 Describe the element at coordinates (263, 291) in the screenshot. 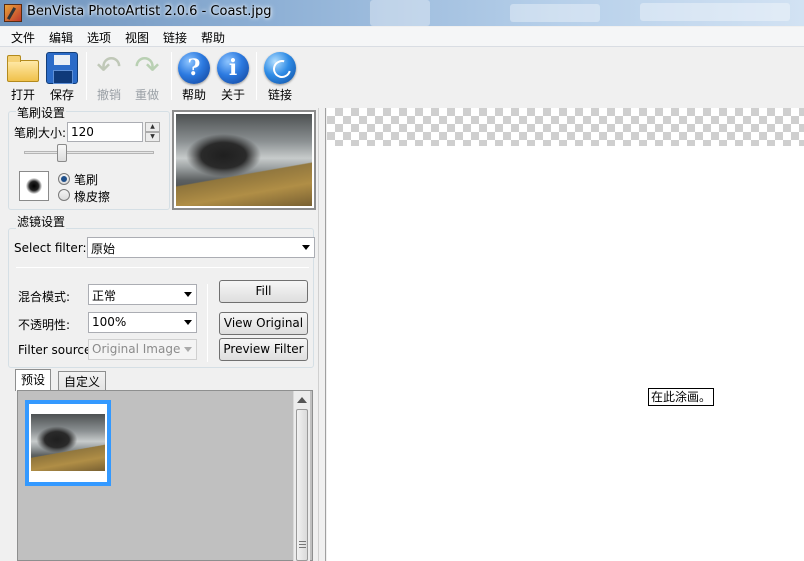

I see `fill-button: Fill` at that location.